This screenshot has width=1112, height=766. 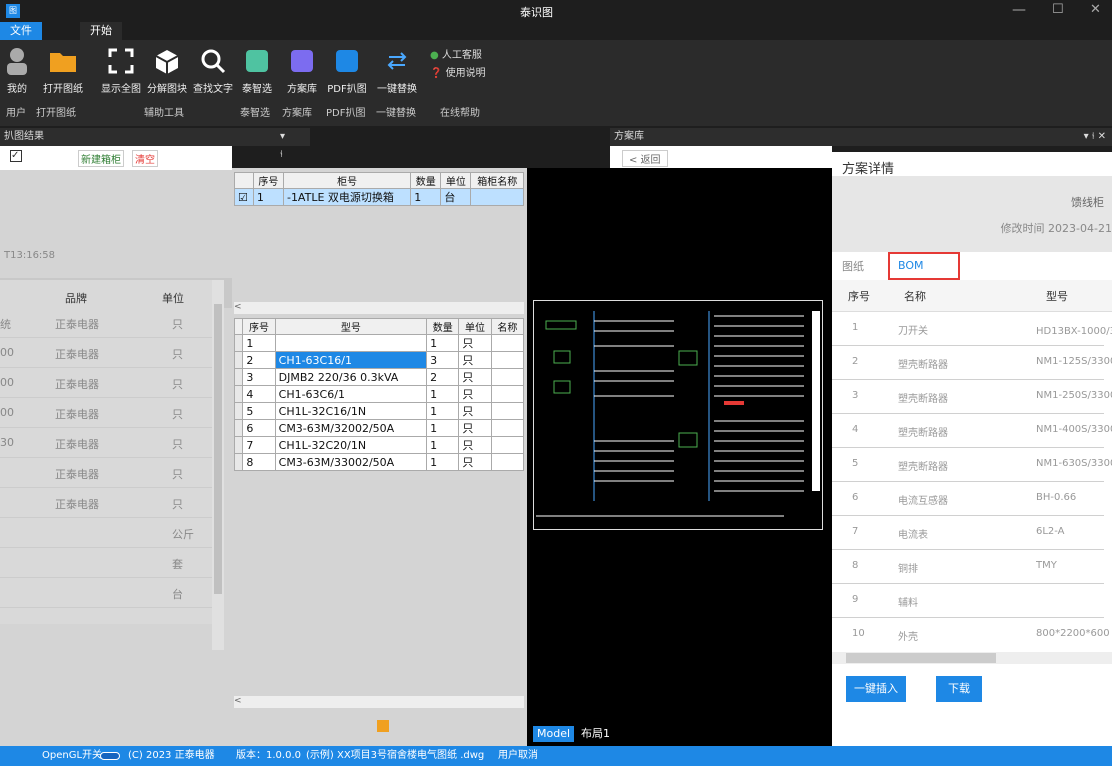 I want to click on maximize-button: ☐, so click(x=1058, y=9).